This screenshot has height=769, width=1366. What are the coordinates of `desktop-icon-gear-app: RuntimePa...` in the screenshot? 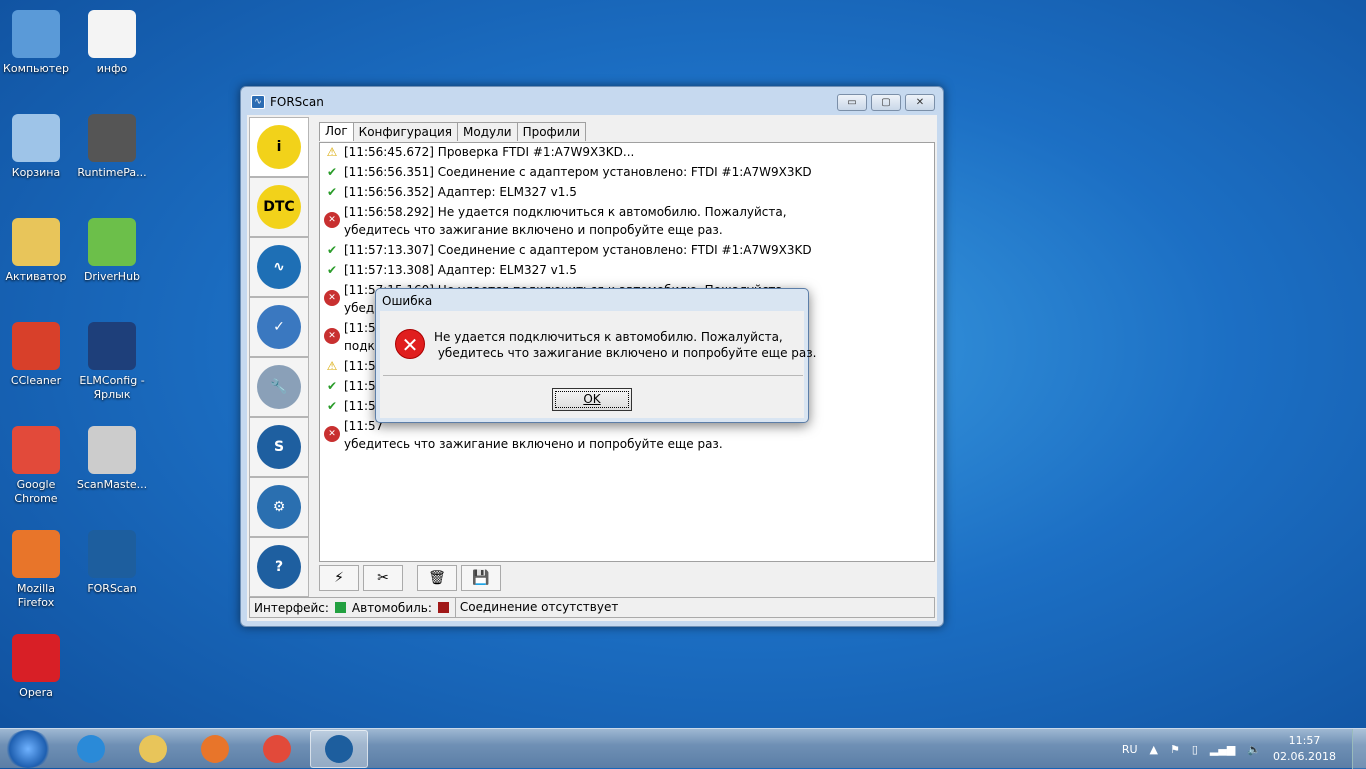 It's located at (112, 147).